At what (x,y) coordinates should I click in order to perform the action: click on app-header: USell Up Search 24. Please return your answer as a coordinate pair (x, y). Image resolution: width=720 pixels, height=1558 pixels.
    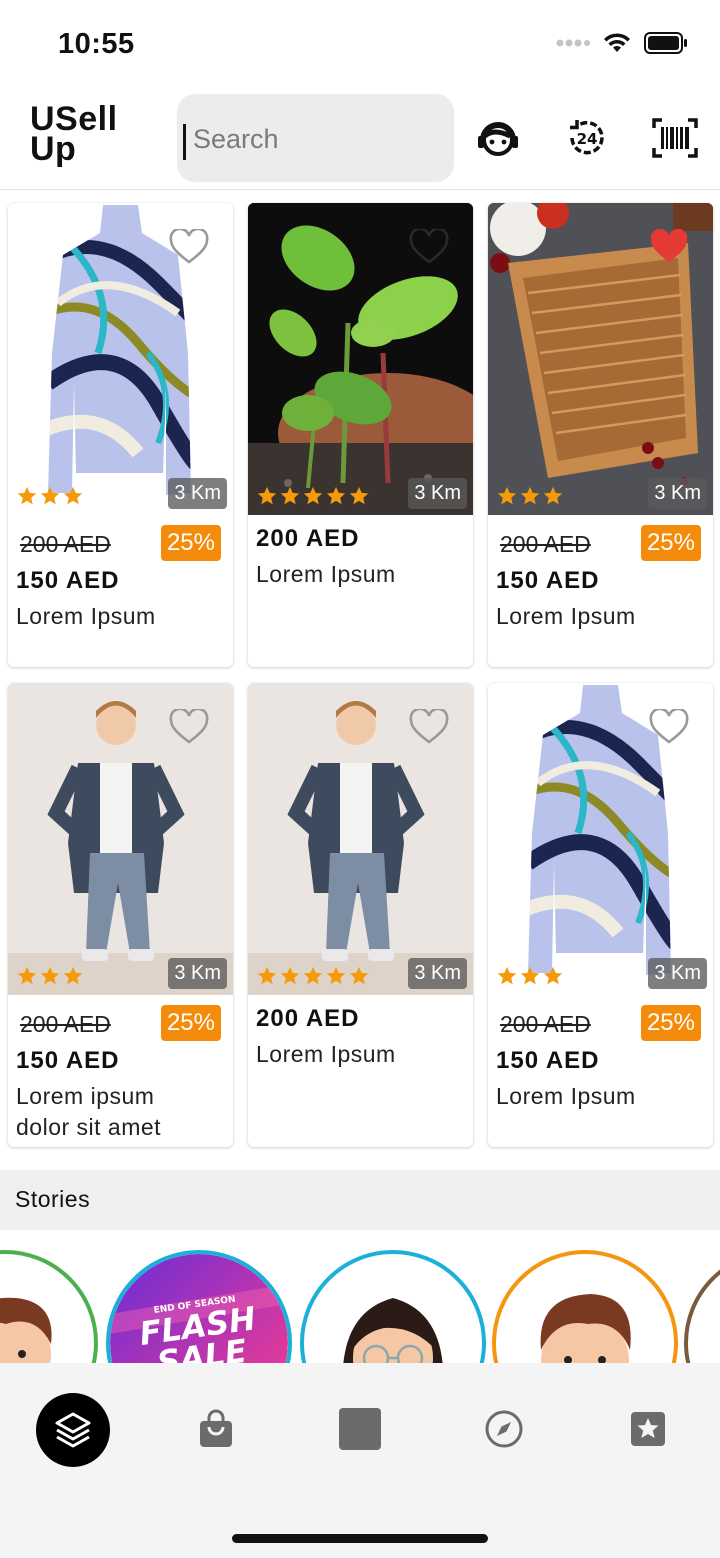
    Looking at the image, I should click on (360, 140).